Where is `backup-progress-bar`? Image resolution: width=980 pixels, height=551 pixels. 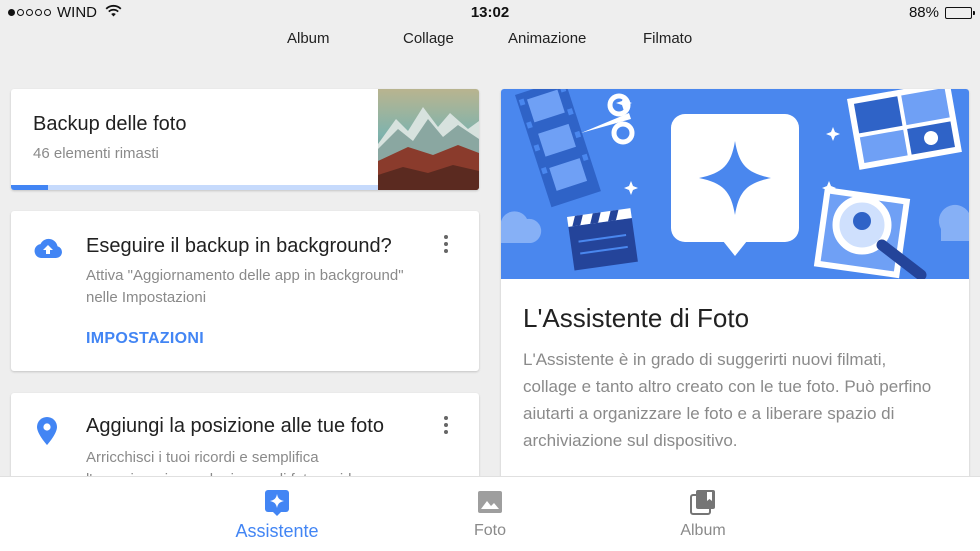
backup-progress-bar is located at coordinates (194, 187).